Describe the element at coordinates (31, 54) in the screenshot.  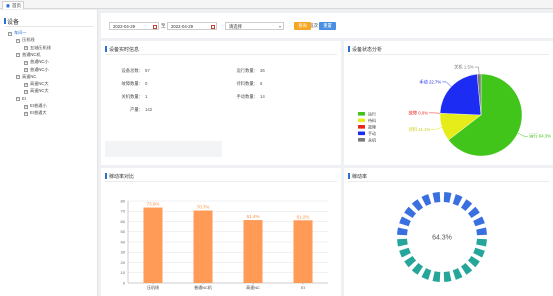
I see `tree-node-label: 普通NC机` at that location.